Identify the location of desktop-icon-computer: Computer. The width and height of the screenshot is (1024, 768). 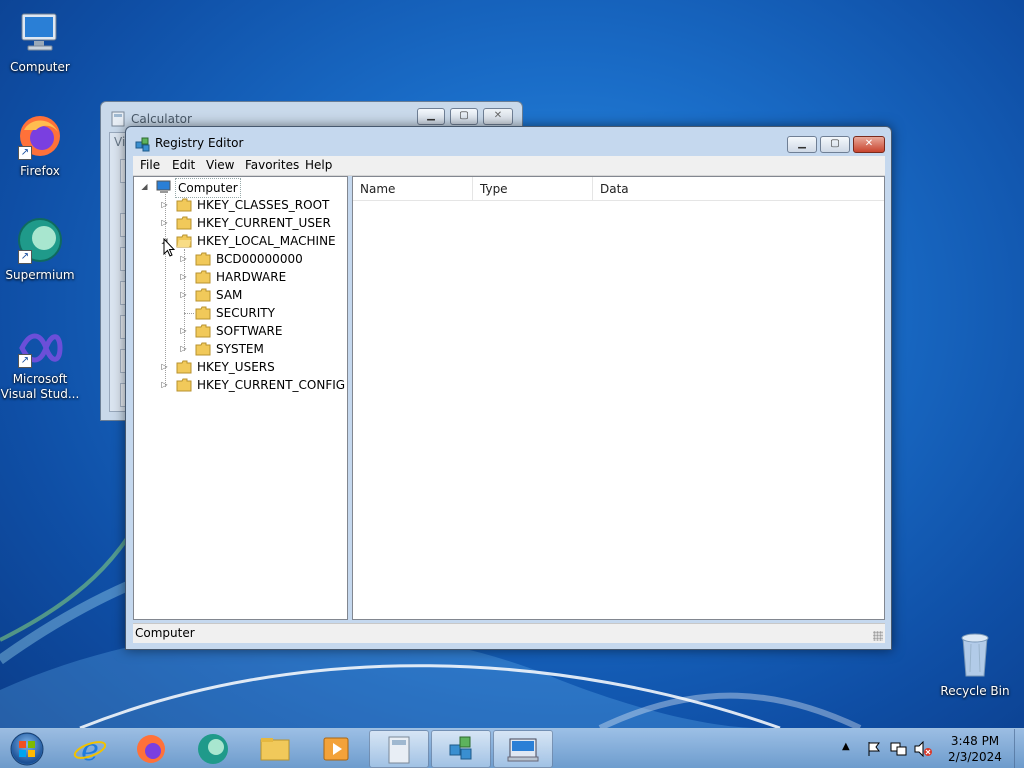
(40, 41).